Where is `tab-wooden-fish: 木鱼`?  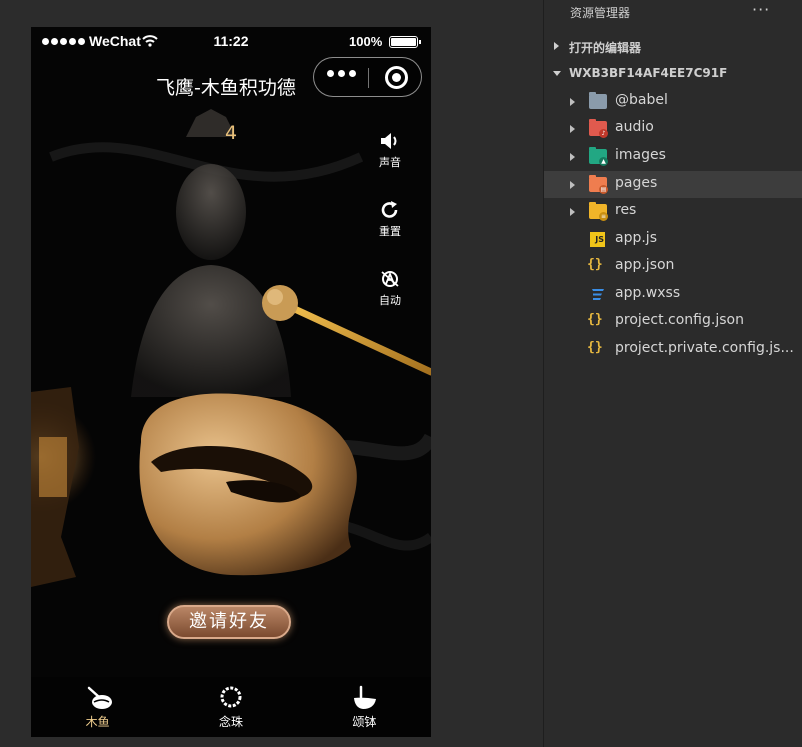
tab-wooden-fish: 木鱼 is located at coordinates (97, 707).